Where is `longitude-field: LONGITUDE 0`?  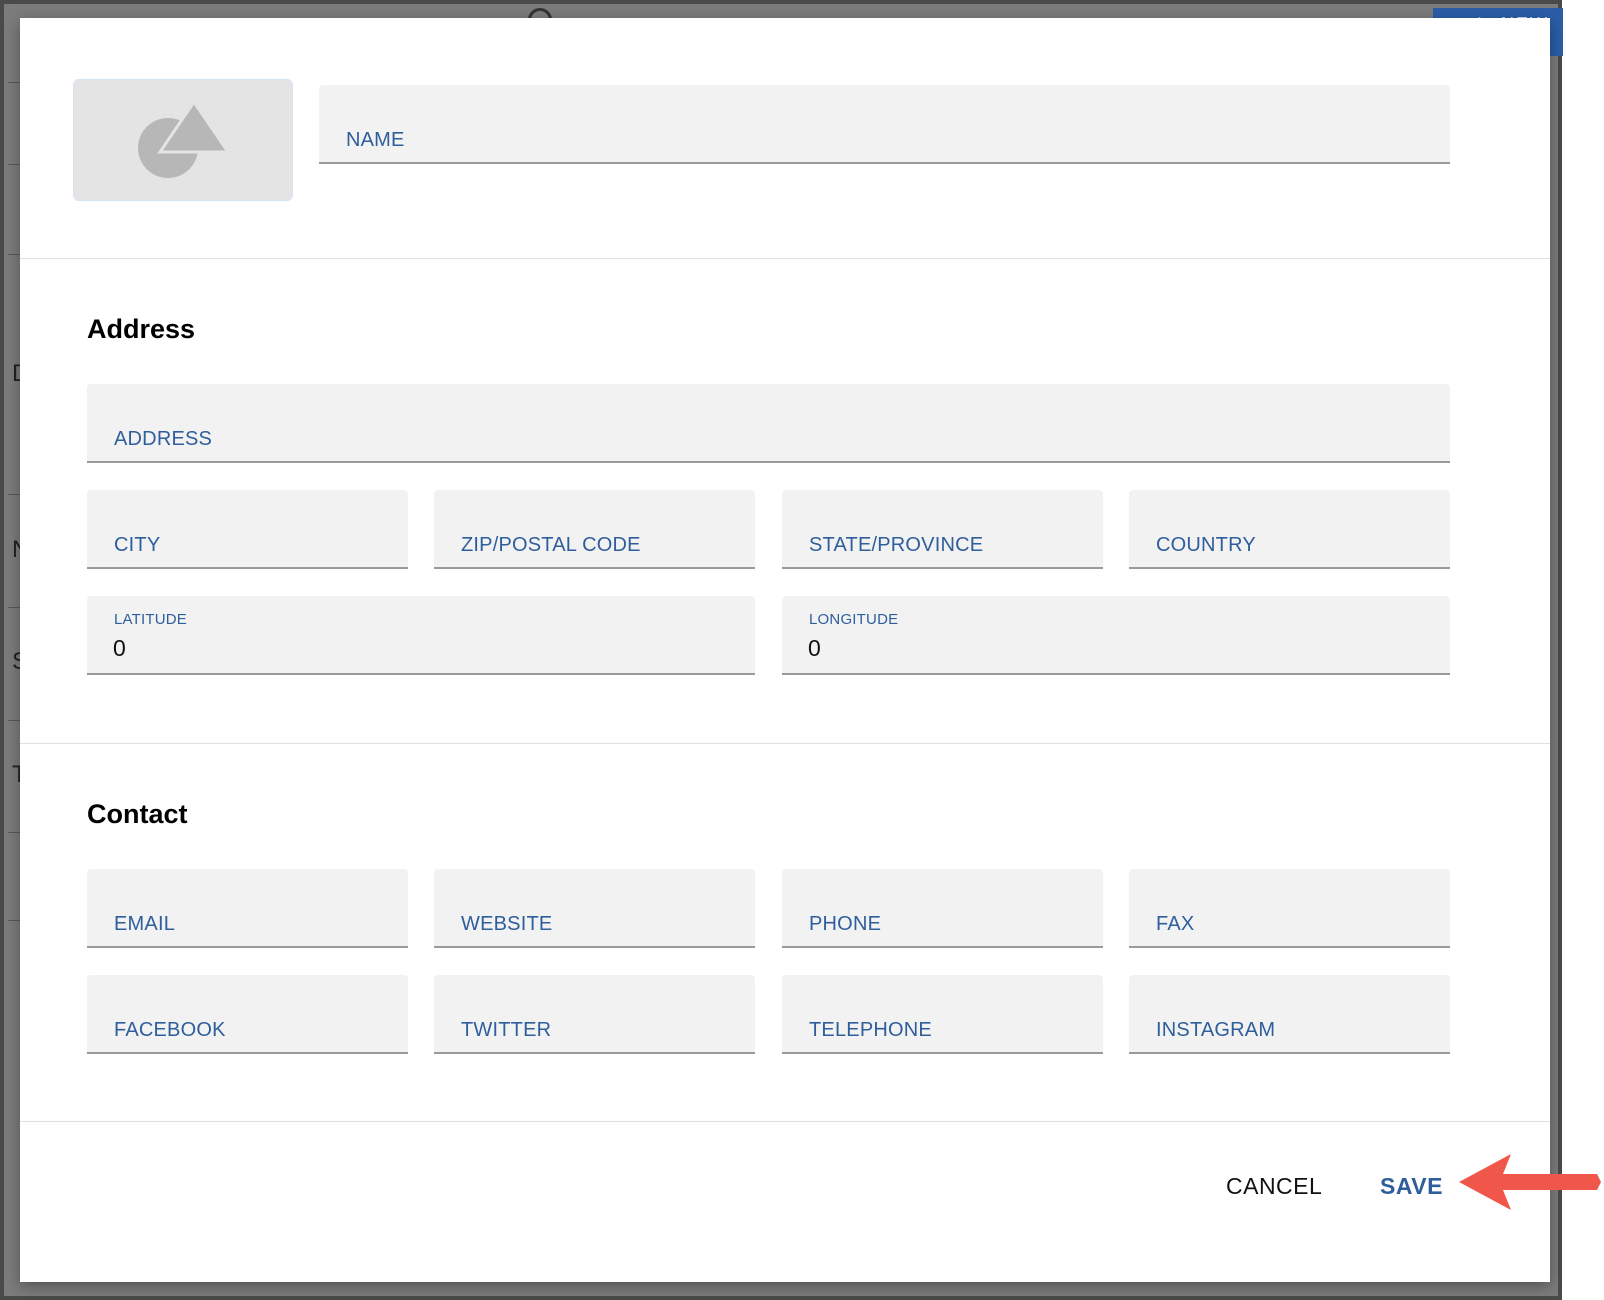
longitude-field: LONGITUDE 0 is located at coordinates (1116, 635).